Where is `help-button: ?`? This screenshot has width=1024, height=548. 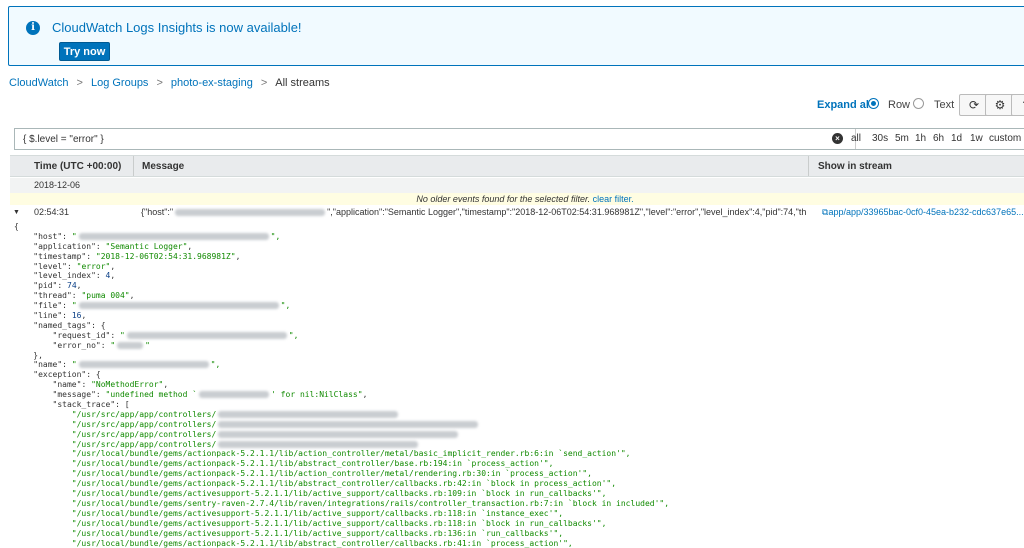 help-button: ? is located at coordinates (1017, 105).